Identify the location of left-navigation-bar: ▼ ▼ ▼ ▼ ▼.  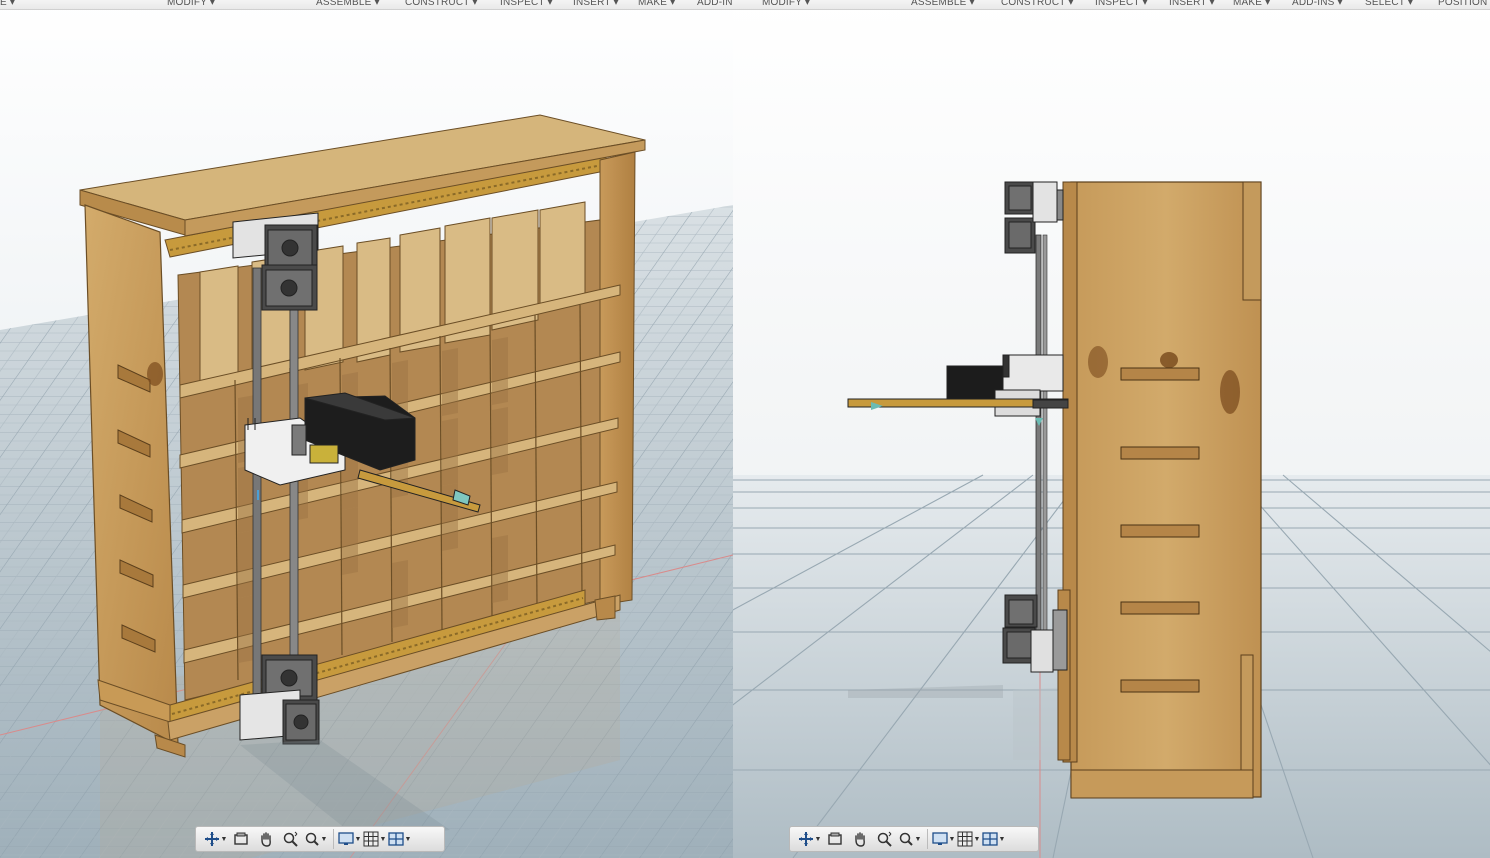
(320, 839).